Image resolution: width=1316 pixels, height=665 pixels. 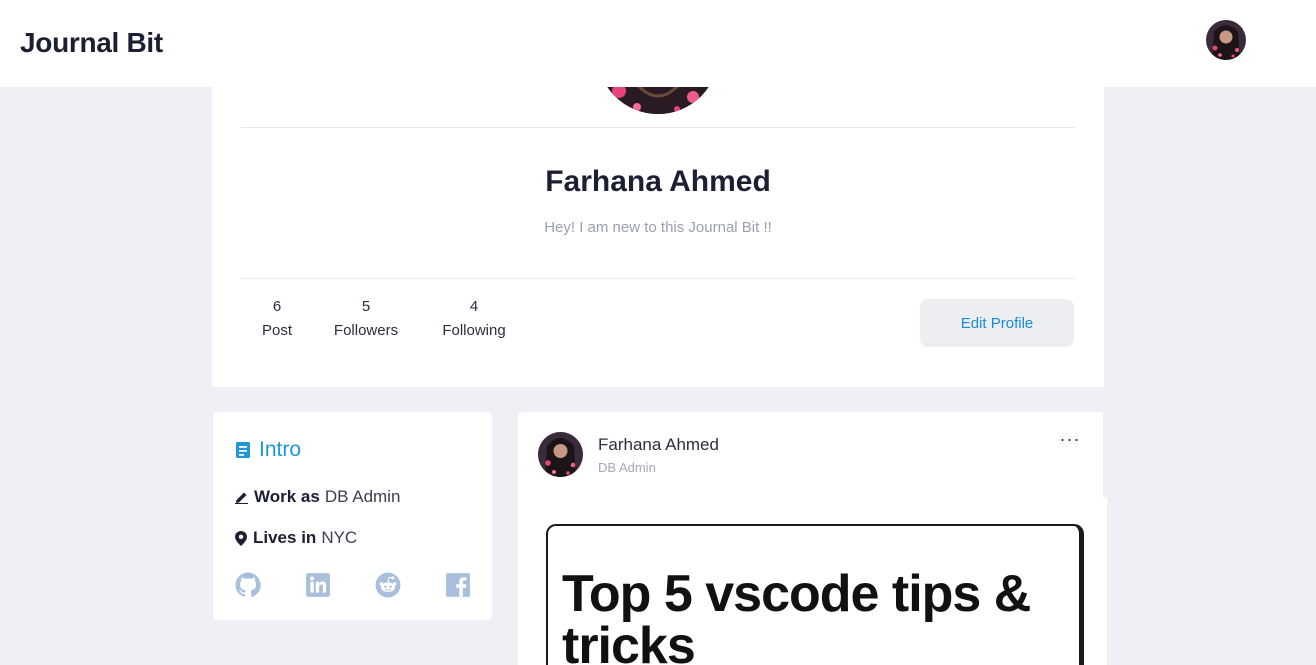 What do you see at coordinates (366, 319) in the screenshot?
I see `stat-followers: 5 Followers` at bounding box center [366, 319].